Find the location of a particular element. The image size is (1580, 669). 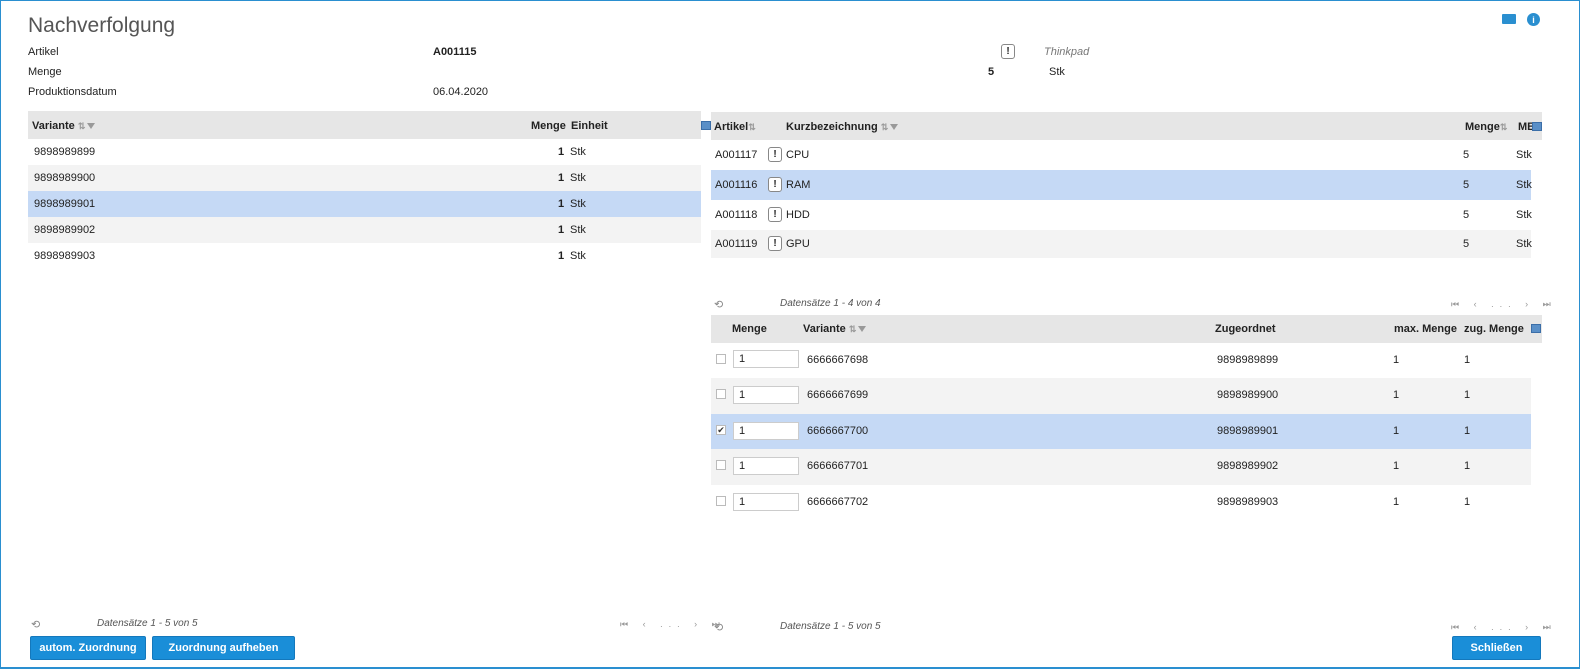

col-menge: Menge⇅ is located at coordinates (1486, 127).